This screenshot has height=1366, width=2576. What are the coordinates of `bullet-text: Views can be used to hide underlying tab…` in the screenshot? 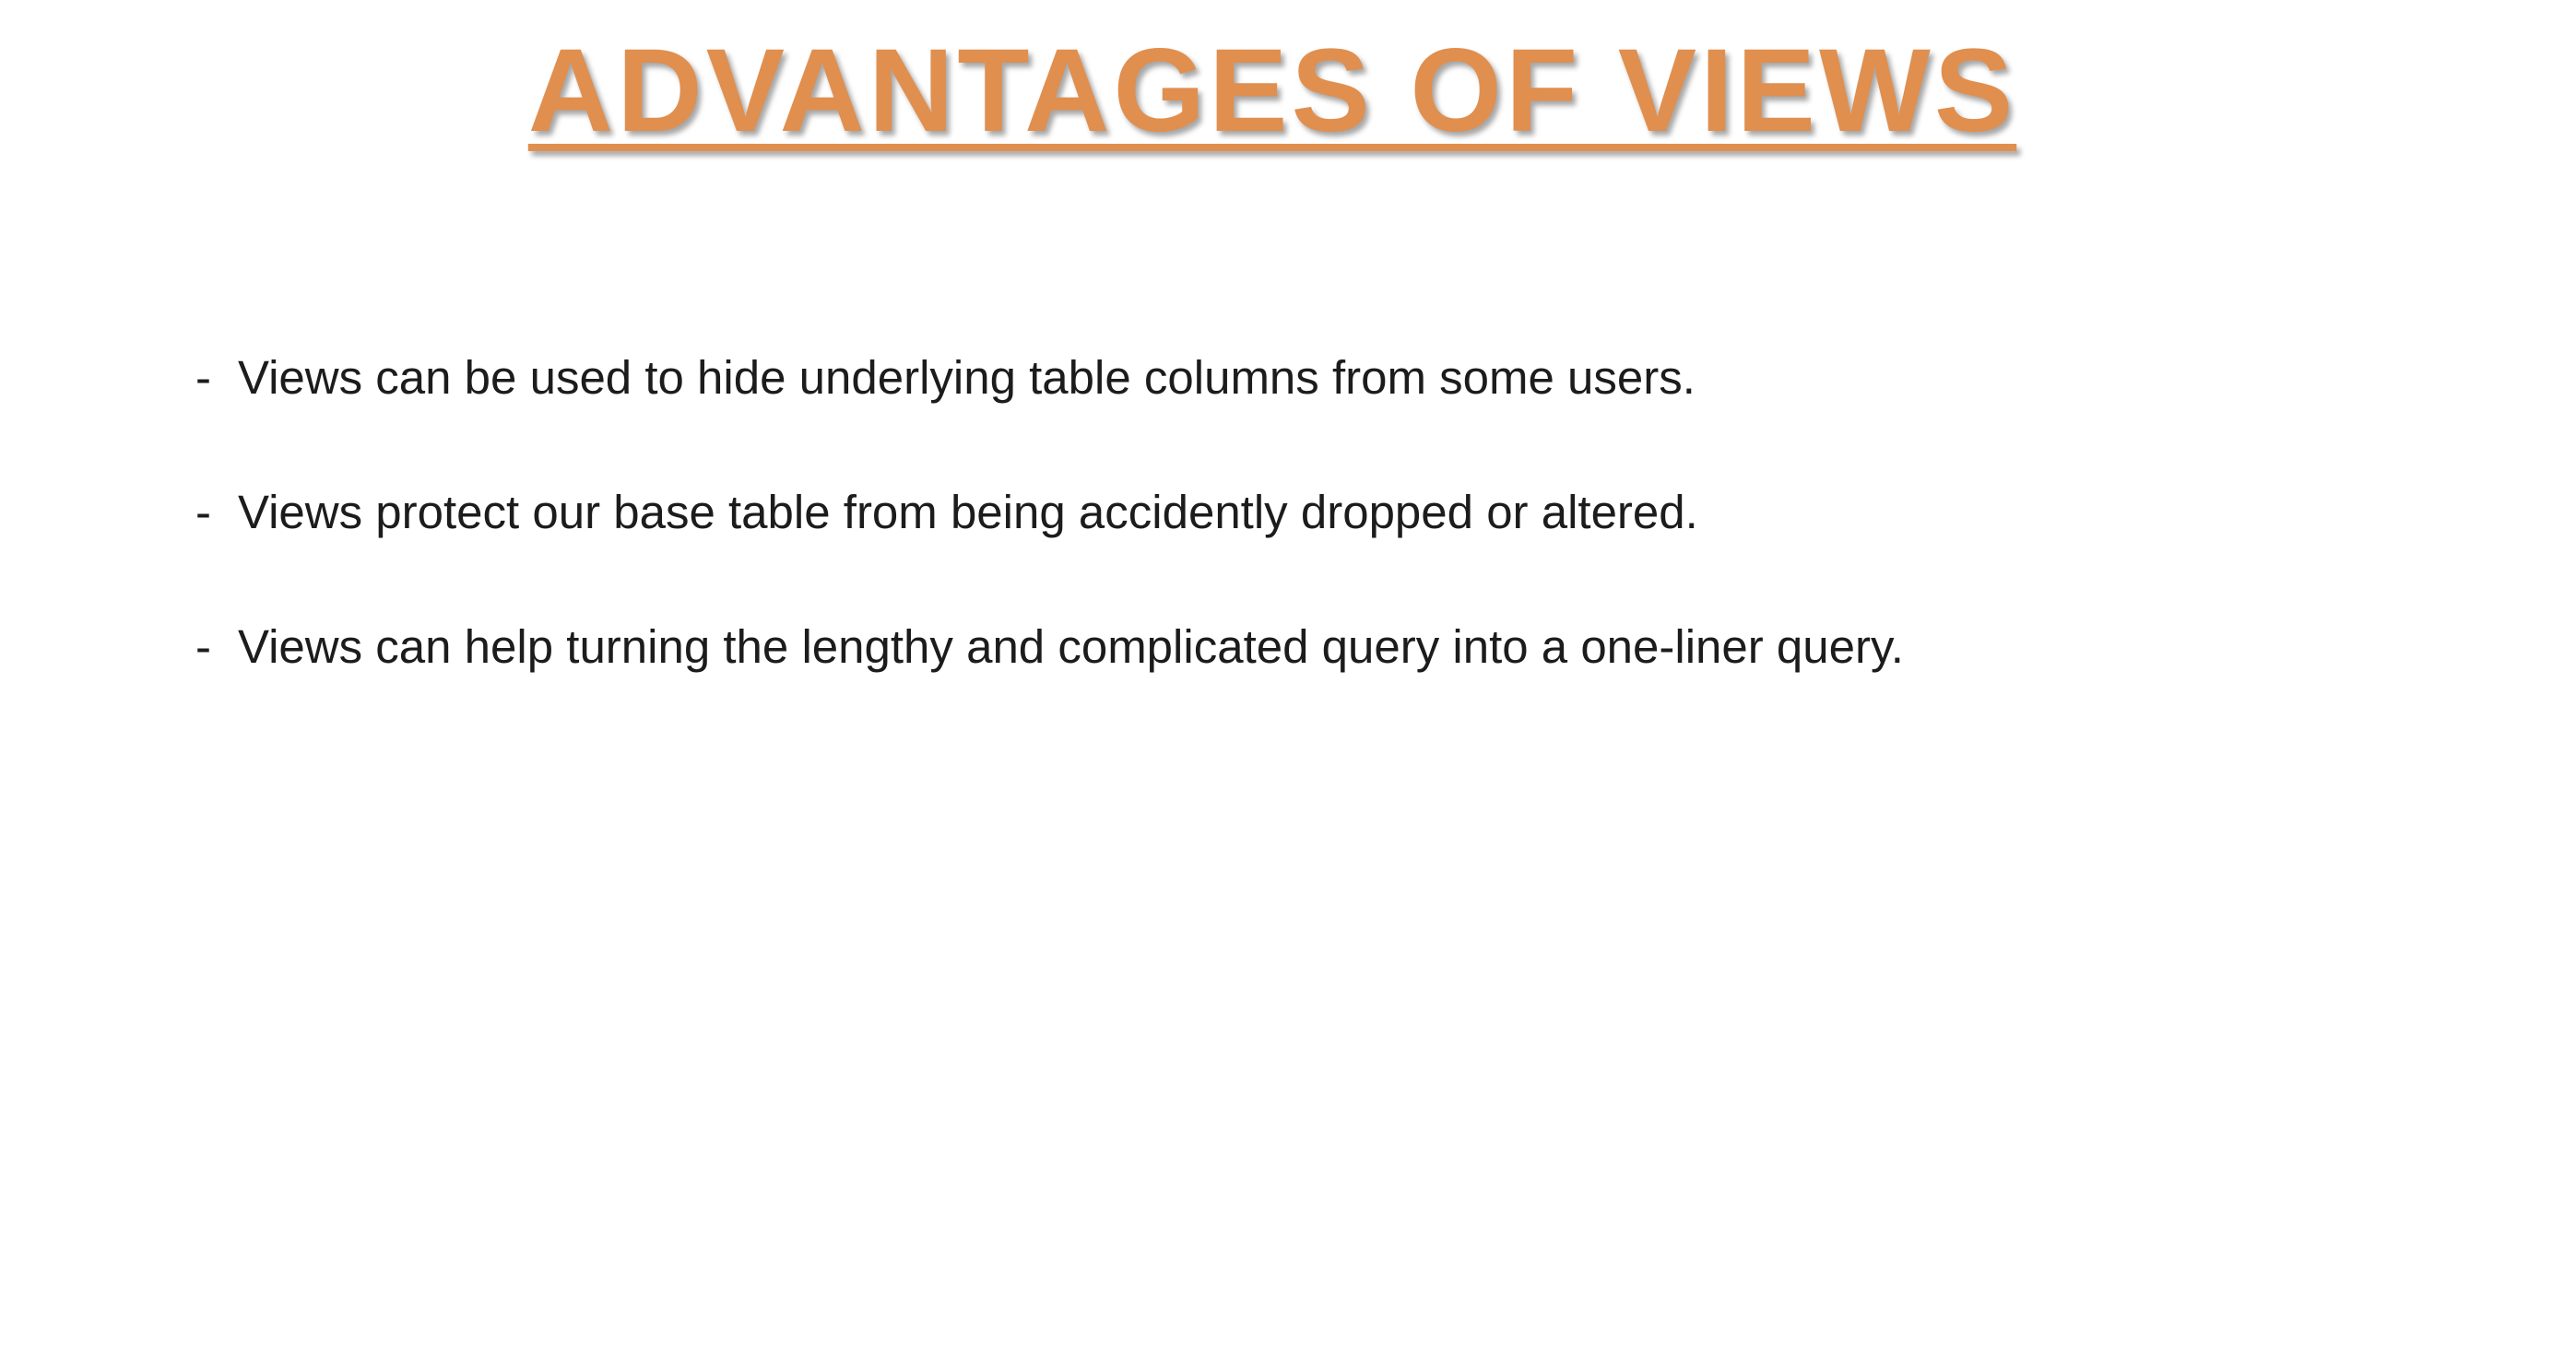 It's located at (967, 377).